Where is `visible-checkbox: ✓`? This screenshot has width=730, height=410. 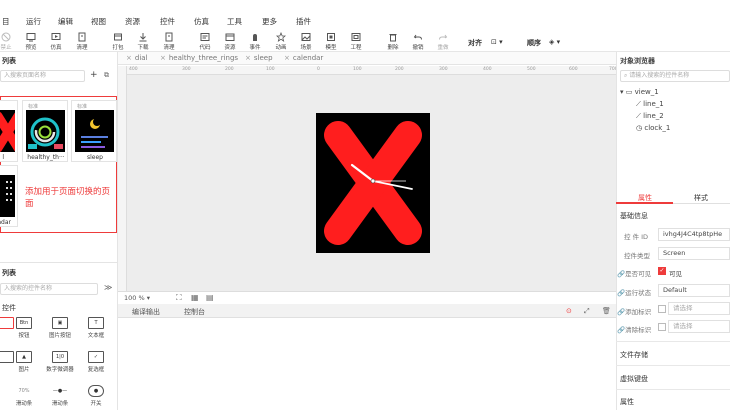 visible-checkbox: ✓ is located at coordinates (662, 271).